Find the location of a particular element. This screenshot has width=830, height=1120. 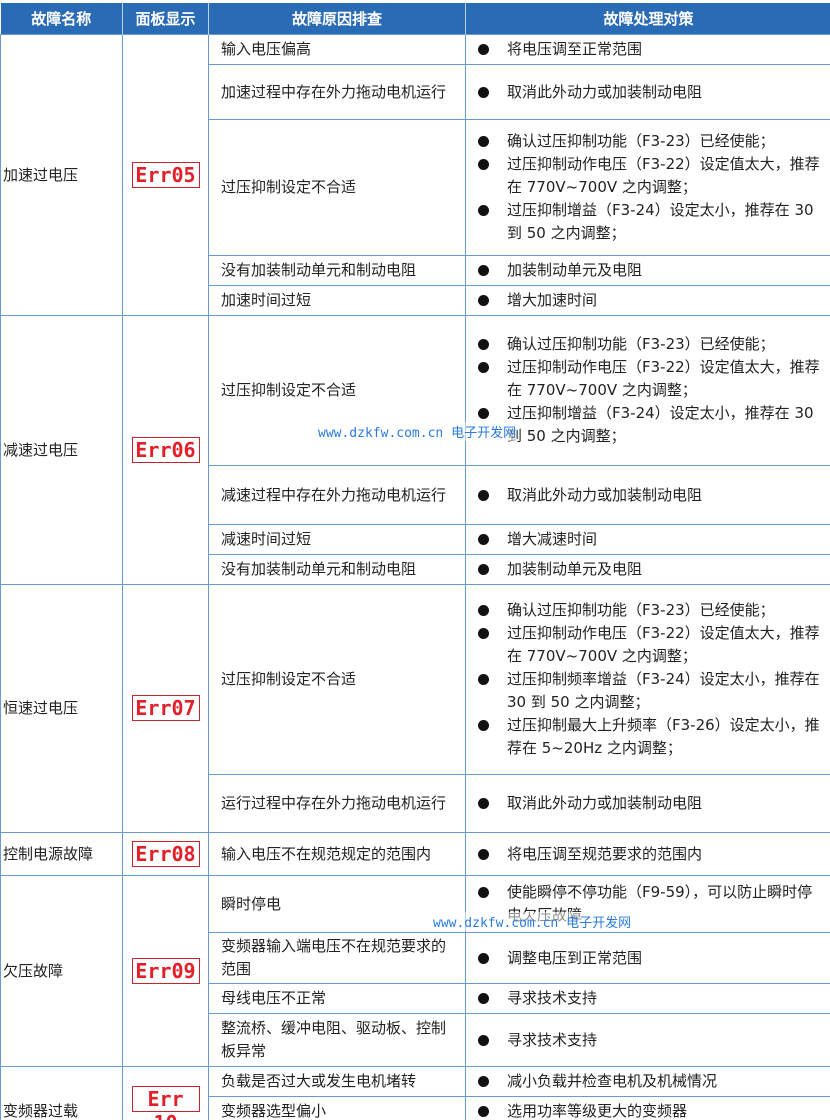

panel-display-cell: Err 10 is located at coordinates (165, 1093).